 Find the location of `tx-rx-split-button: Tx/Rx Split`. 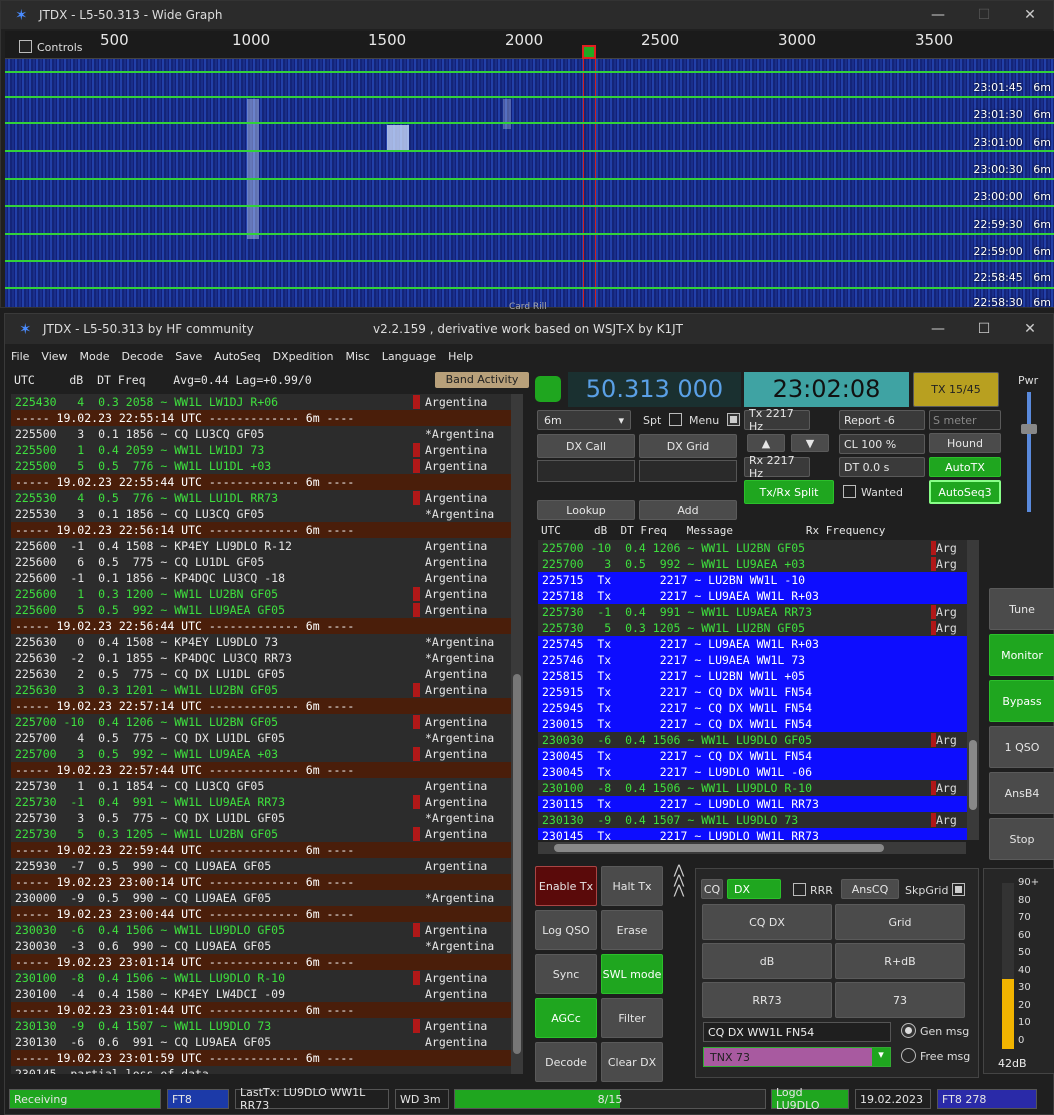

tx-rx-split-button: Tx/Rx Split is located at coordinates (789, 492).